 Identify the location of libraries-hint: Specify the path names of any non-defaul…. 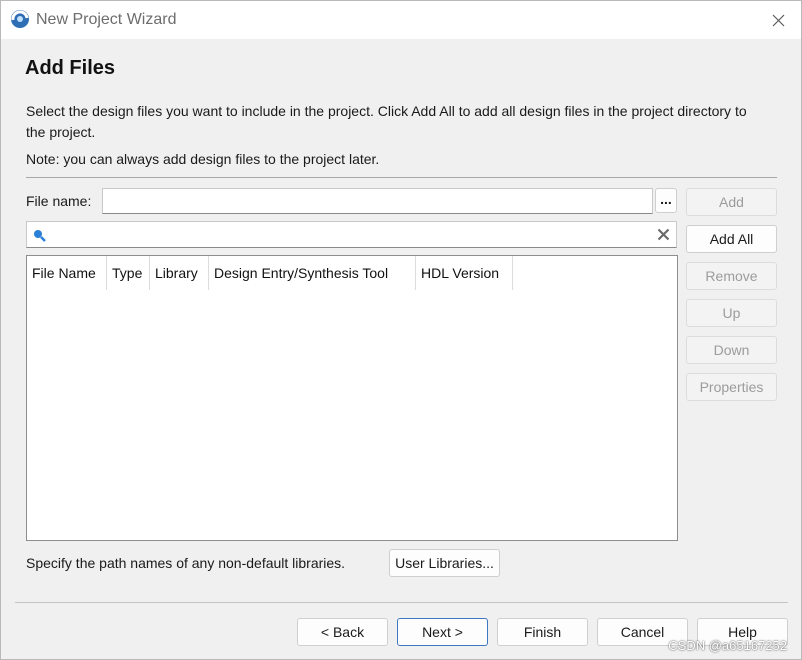
(186, 563).